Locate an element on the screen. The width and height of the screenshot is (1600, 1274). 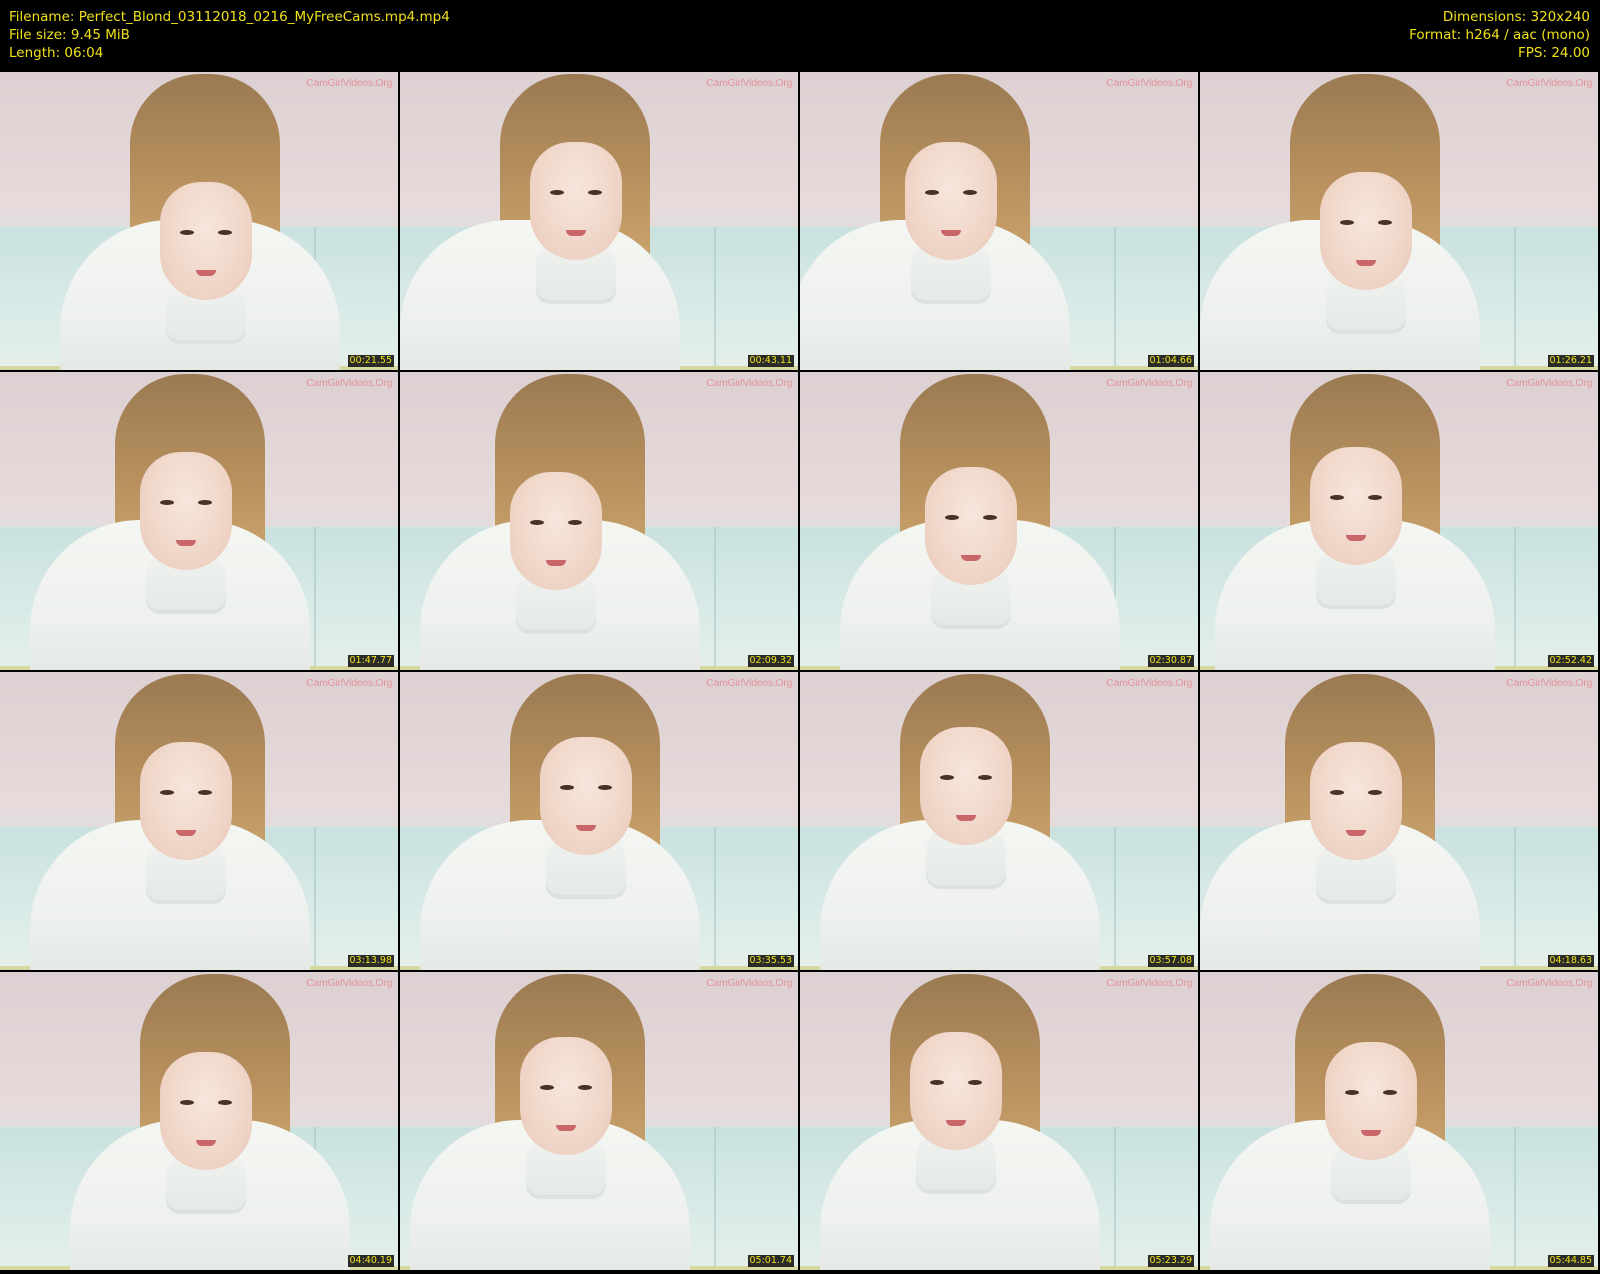
video-frame-thumbnail: CamGirlVideos.Org 03:57.08 is located at coordinates (999, 821).